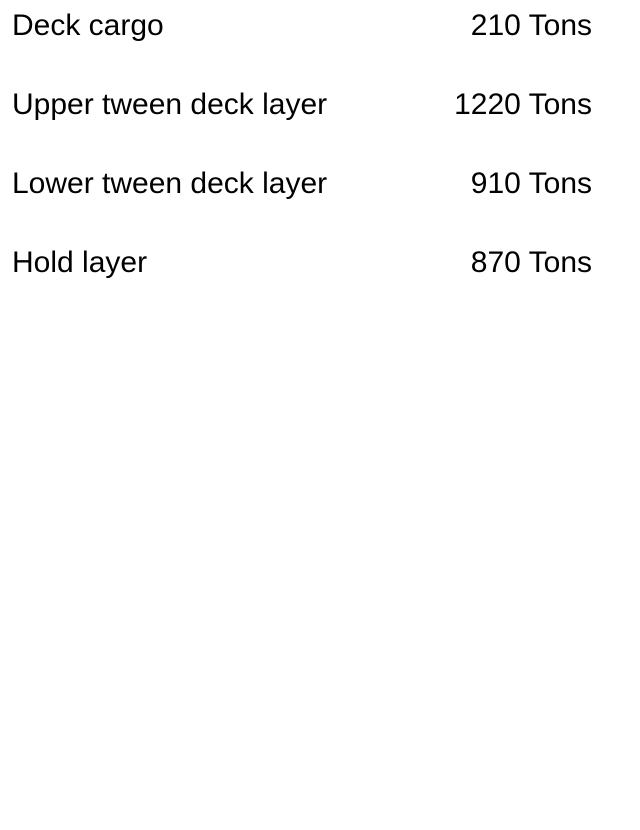  What do you see at coordinates (531, 183) in the screenshot?
I see `cargo-row-value: 910 Tons` at bounding box center [531, 183].